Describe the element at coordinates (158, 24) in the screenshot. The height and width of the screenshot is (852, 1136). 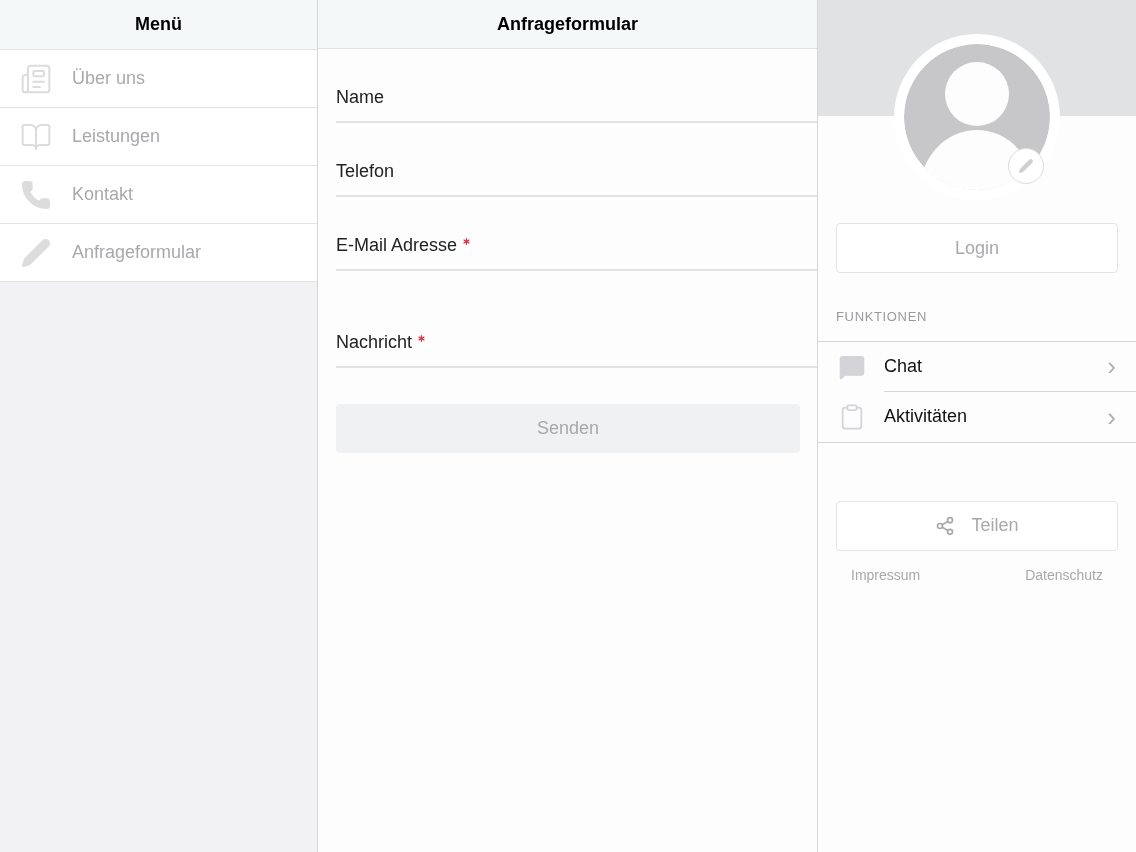
I see `menu-title: Menü` at that location.